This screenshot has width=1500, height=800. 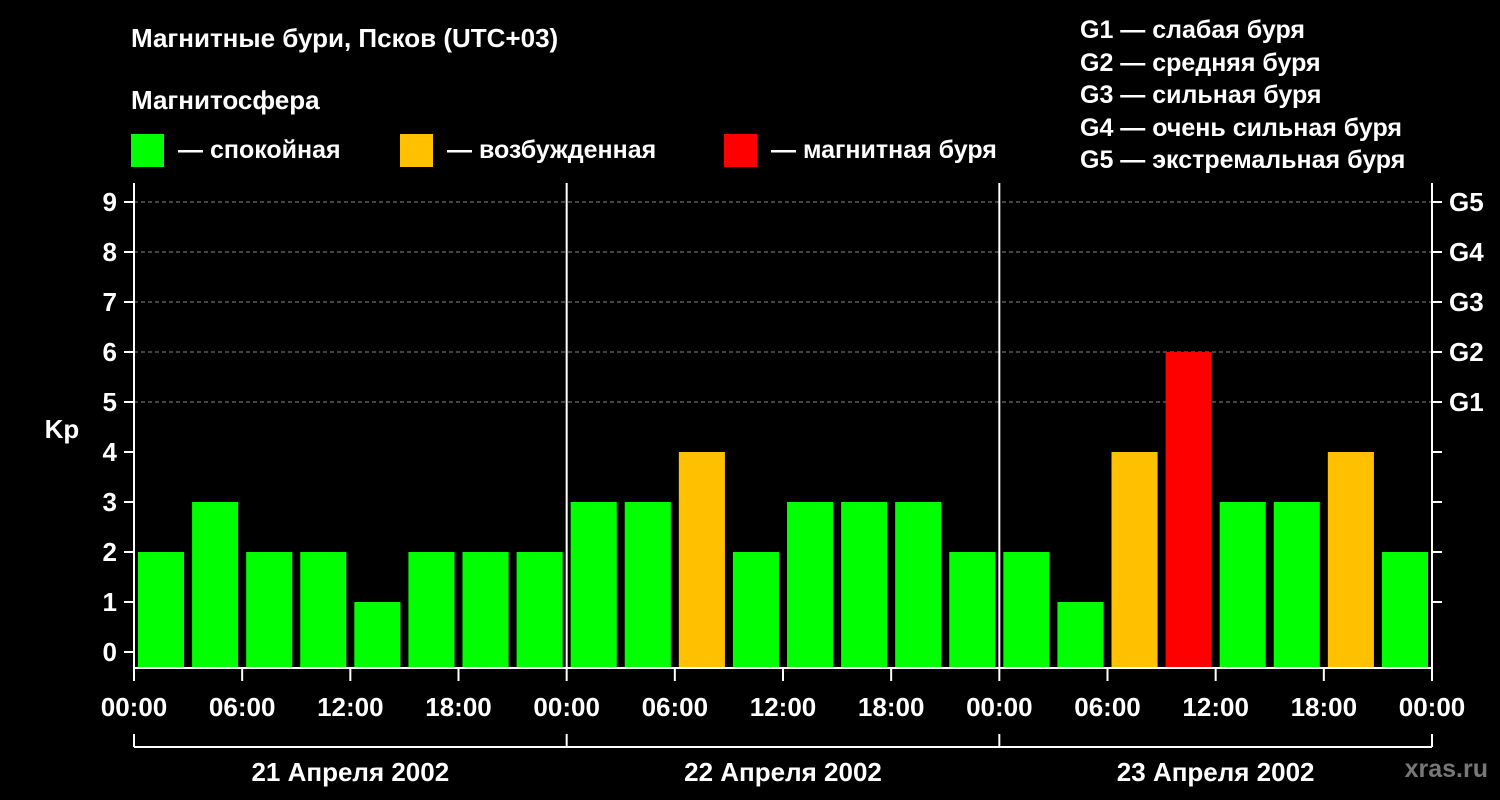 What do you see at coordinates (1466, 202) in the screenshot?
I see `g-tick-label: G5` at bounding box center [1466, 202].